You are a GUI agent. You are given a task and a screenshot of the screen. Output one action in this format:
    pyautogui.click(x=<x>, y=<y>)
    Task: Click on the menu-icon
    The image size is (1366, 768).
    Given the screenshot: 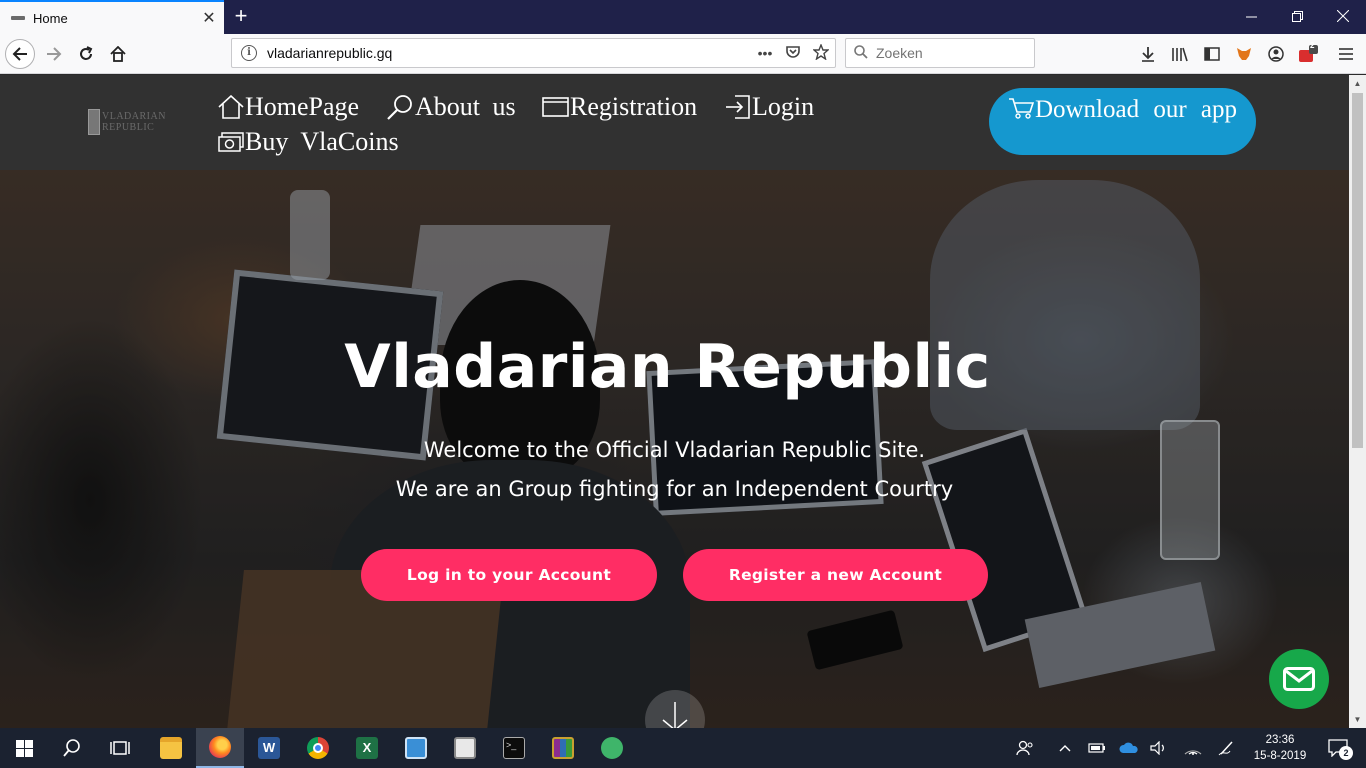 What is the action you would take?
    pyautogui.click(x=1346, y=54)
    